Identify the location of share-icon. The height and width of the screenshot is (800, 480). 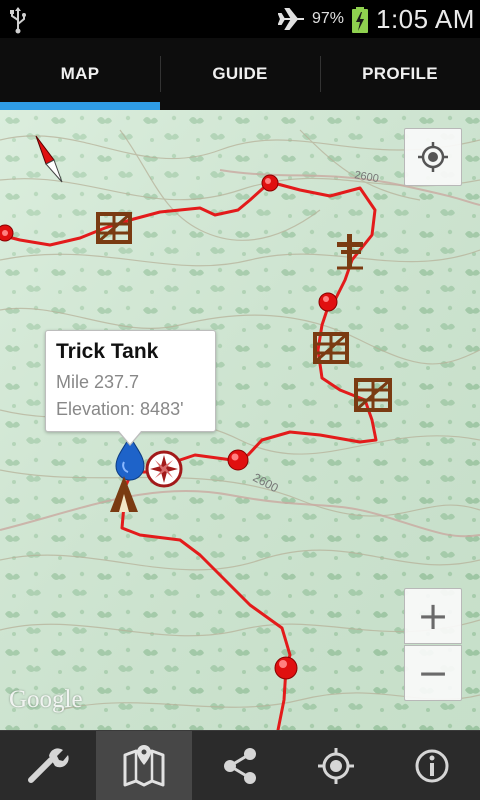
(240, 765).